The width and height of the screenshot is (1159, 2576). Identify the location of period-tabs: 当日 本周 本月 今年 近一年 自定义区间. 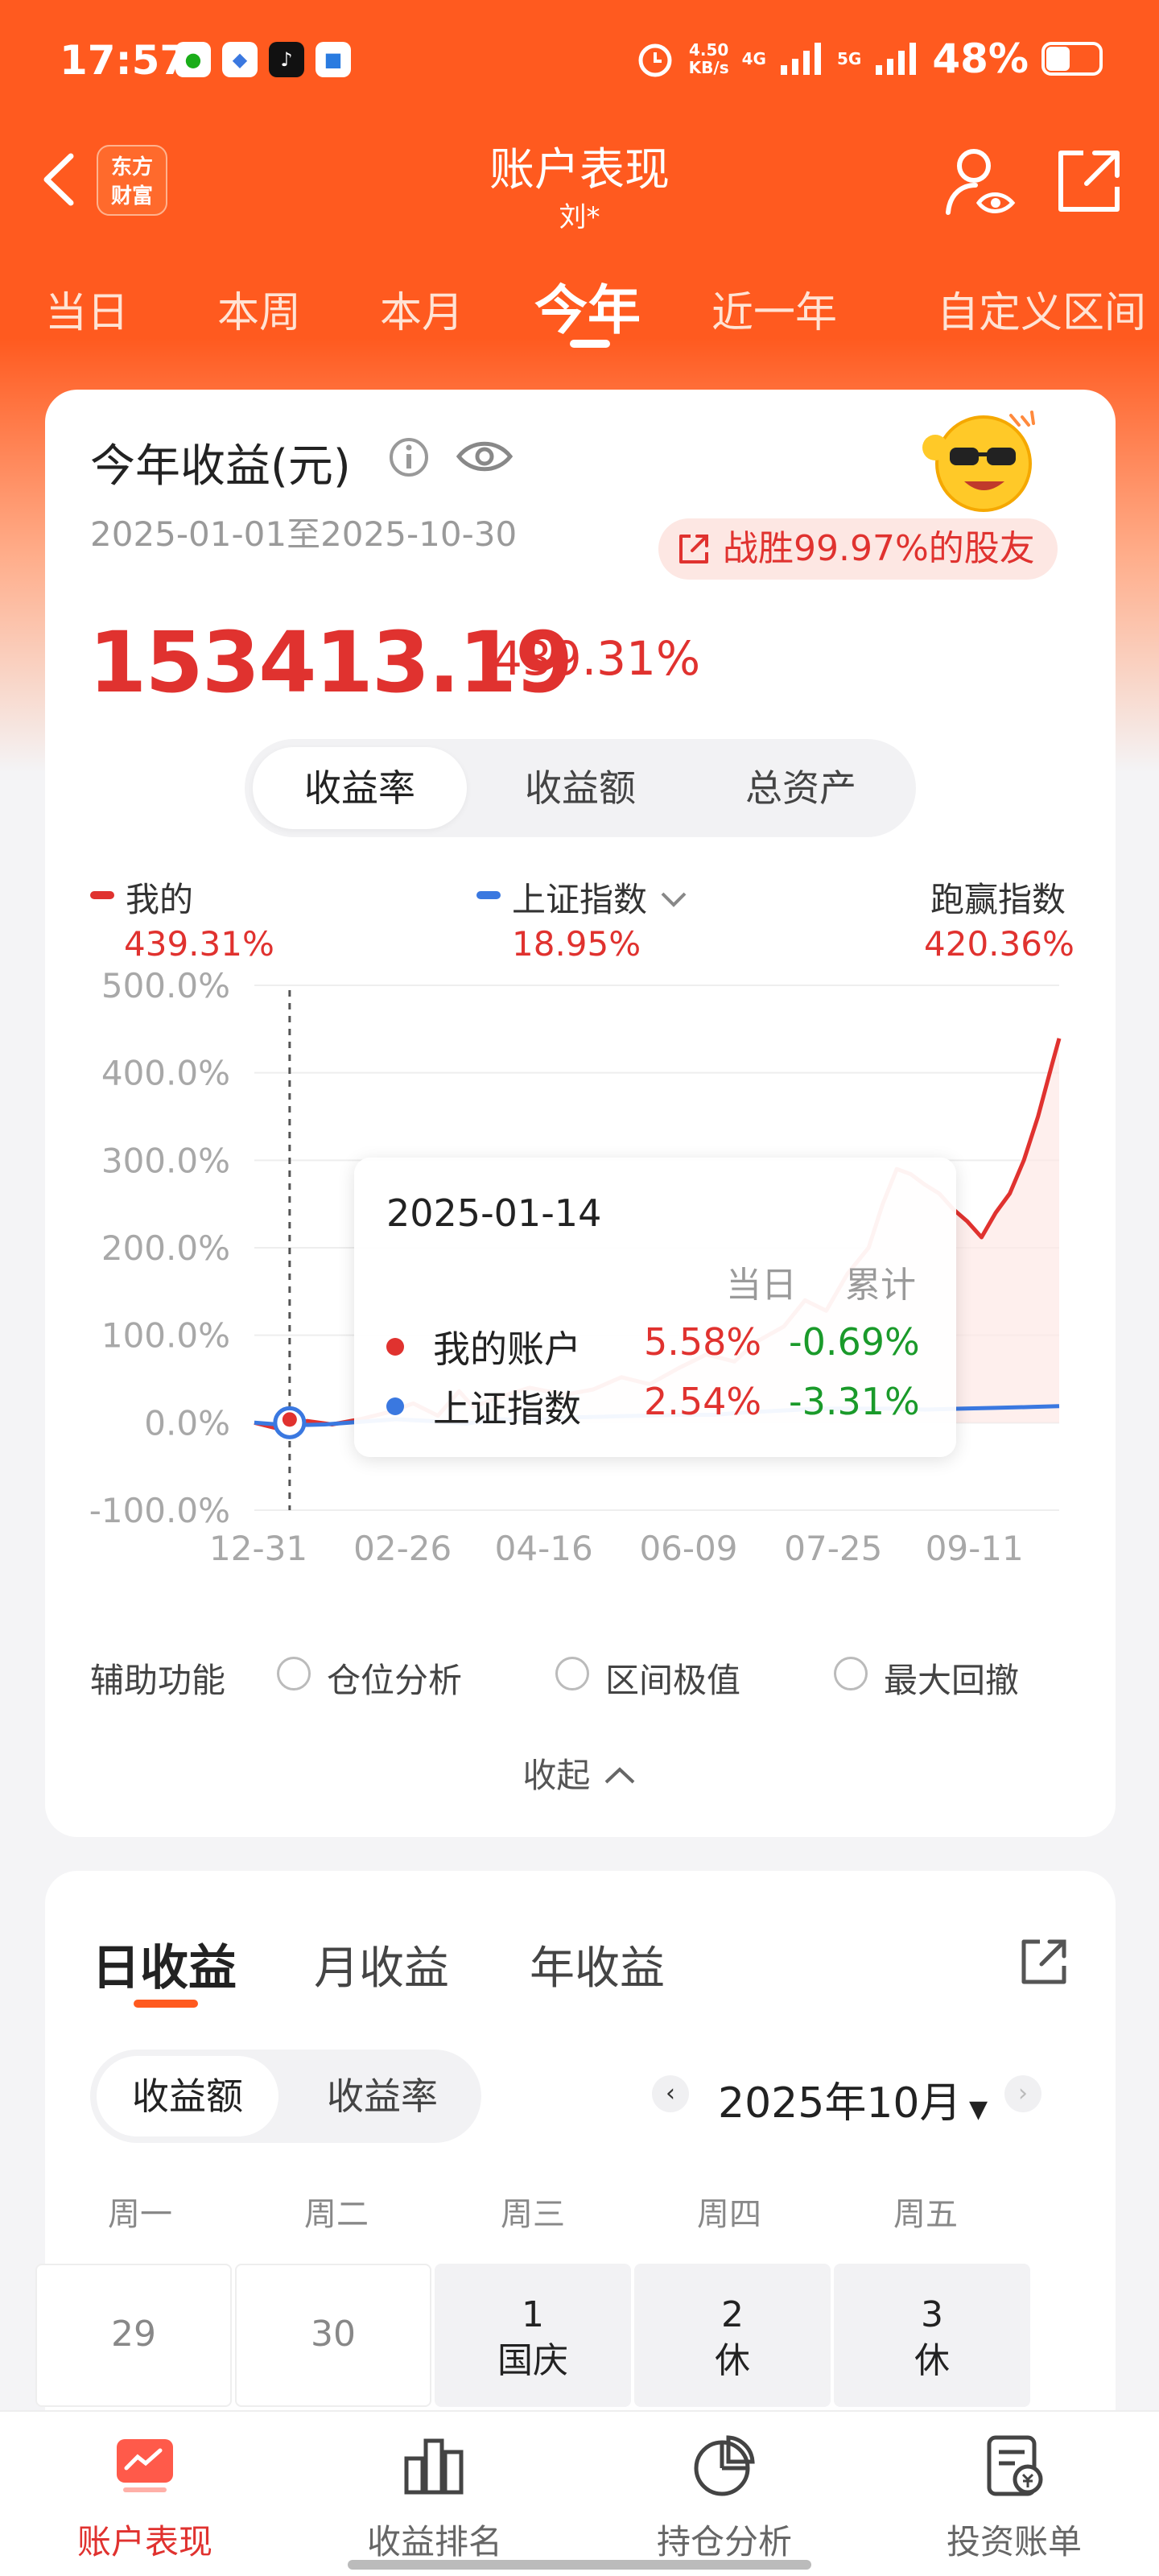
(579, 310).